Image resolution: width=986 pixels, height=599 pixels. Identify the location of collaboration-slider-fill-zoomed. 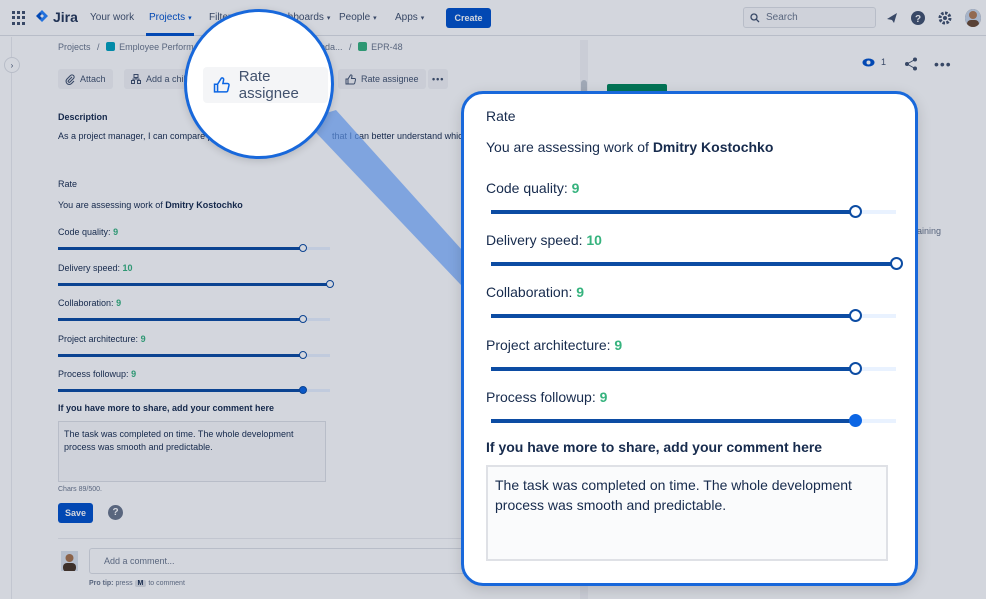
(673, 316).